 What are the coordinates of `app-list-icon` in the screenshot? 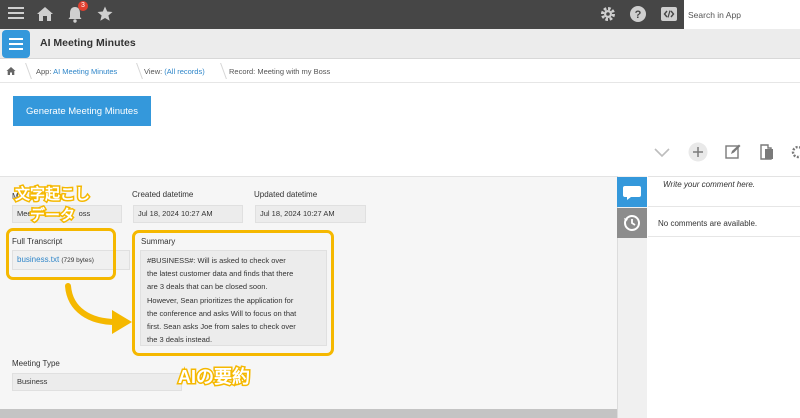 It's located at (16, 44).